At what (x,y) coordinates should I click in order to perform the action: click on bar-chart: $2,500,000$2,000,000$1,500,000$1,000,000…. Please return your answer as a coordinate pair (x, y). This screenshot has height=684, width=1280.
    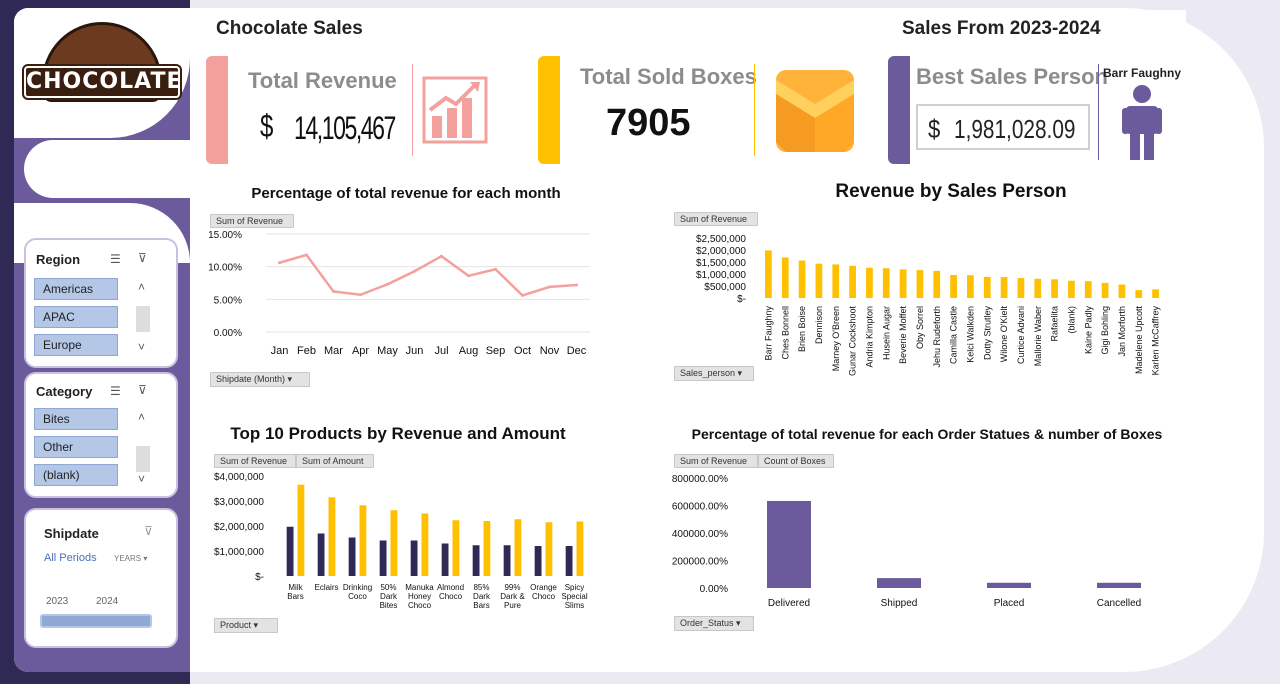
    Looking at the image, I should click on (928, 305).